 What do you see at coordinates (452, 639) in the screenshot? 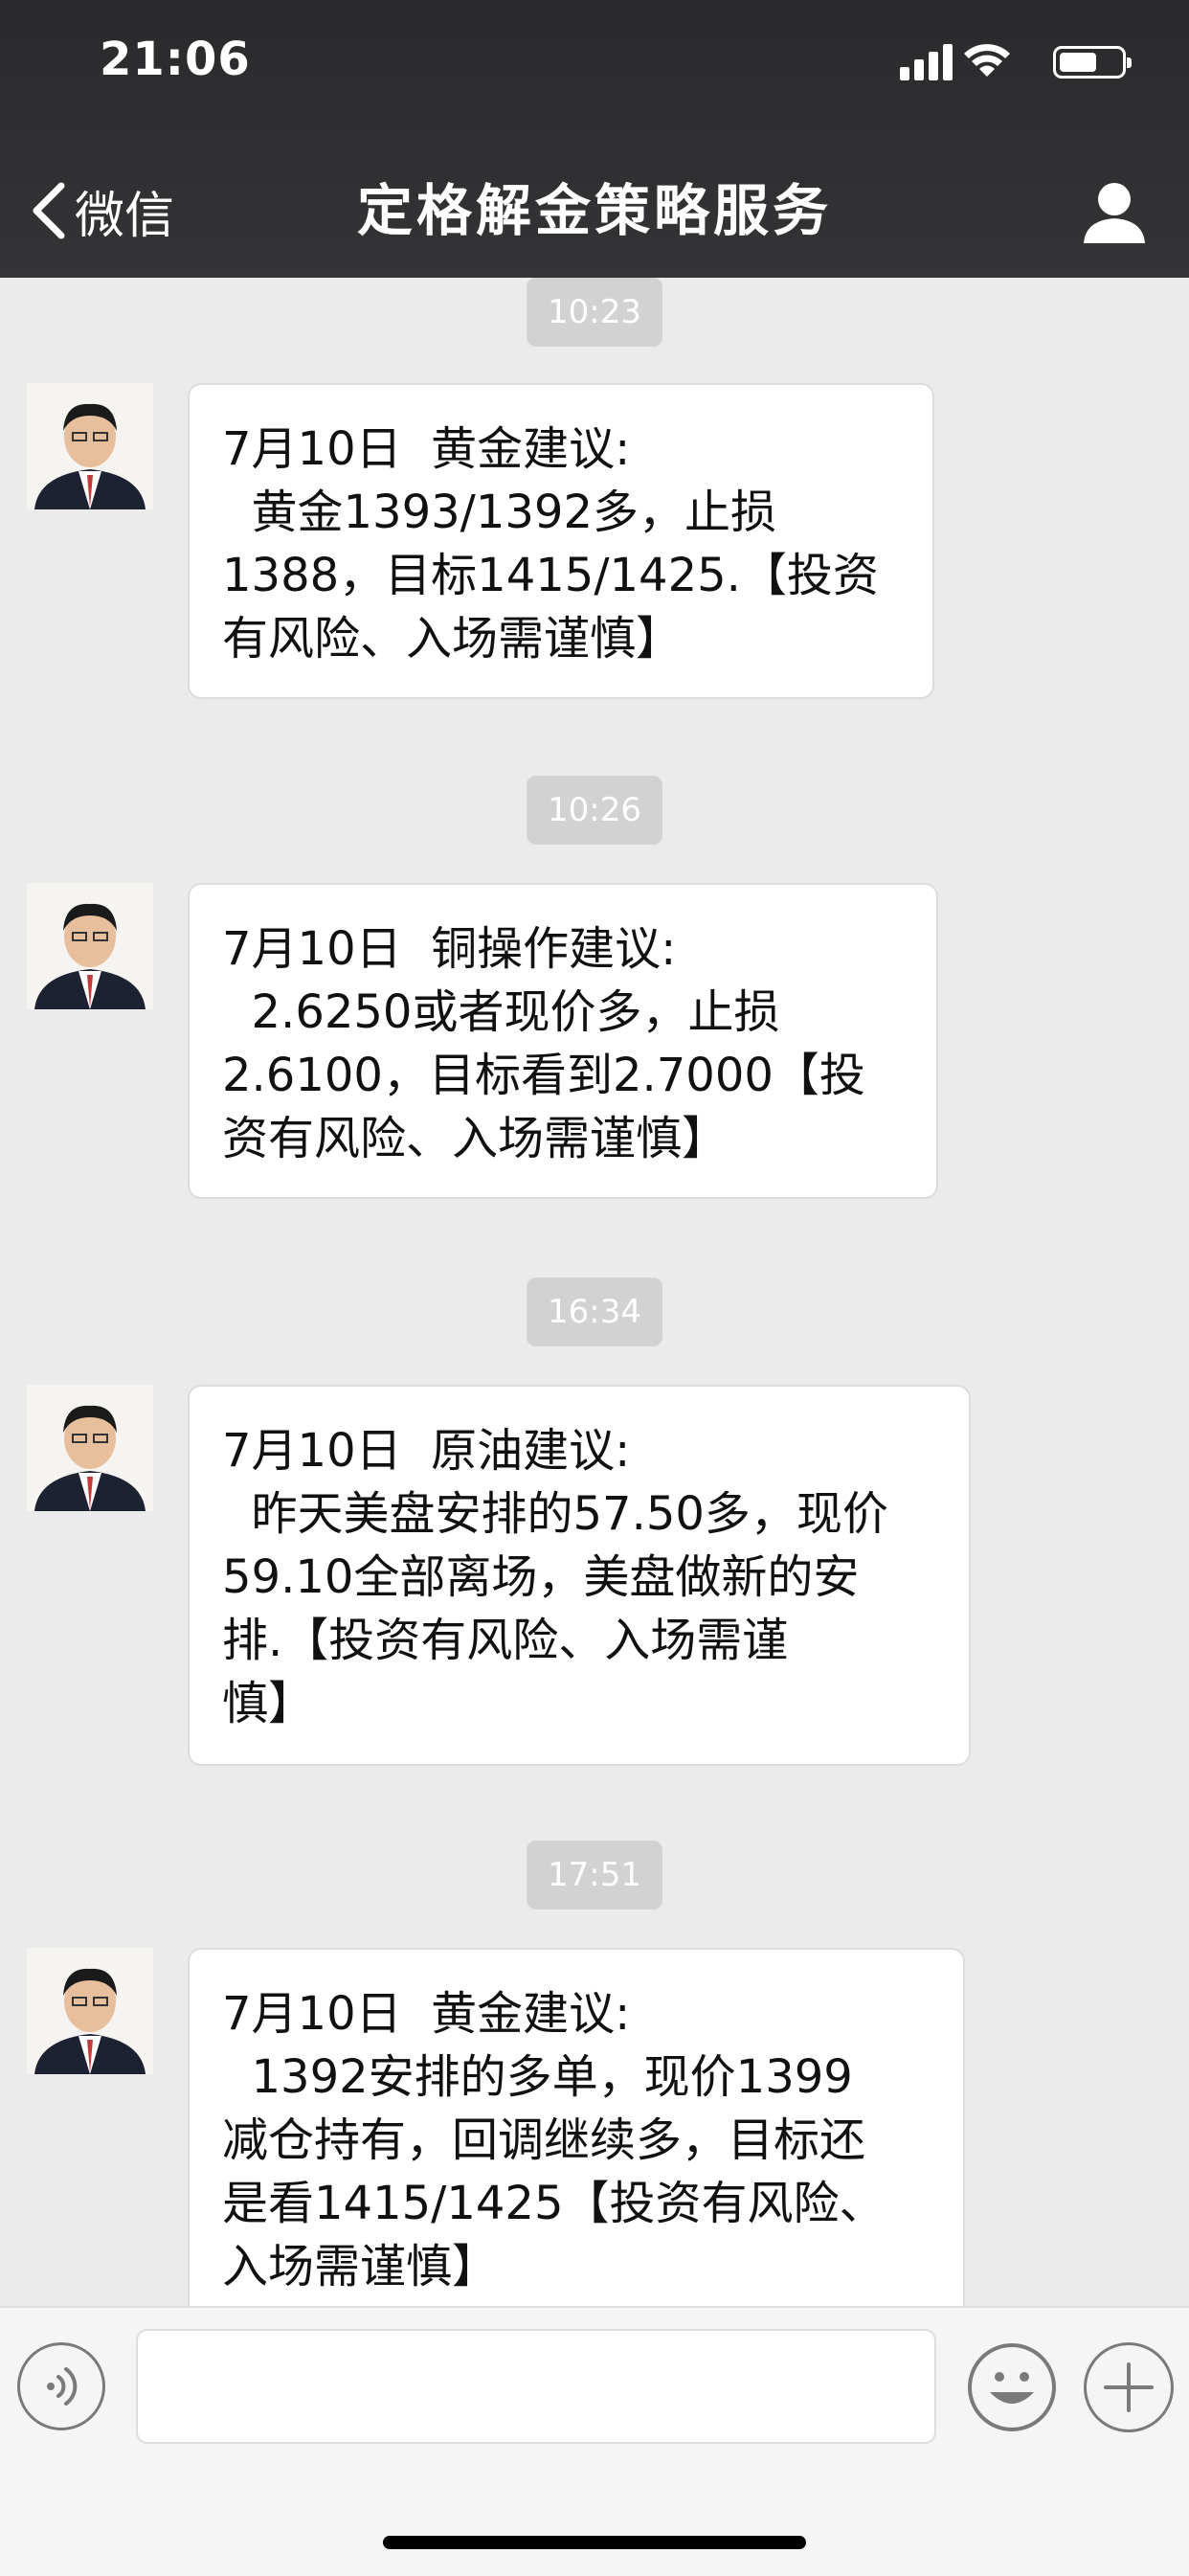
I see `message-line: 有风险、入场需谨慎】` at bounding box center [452, 639].